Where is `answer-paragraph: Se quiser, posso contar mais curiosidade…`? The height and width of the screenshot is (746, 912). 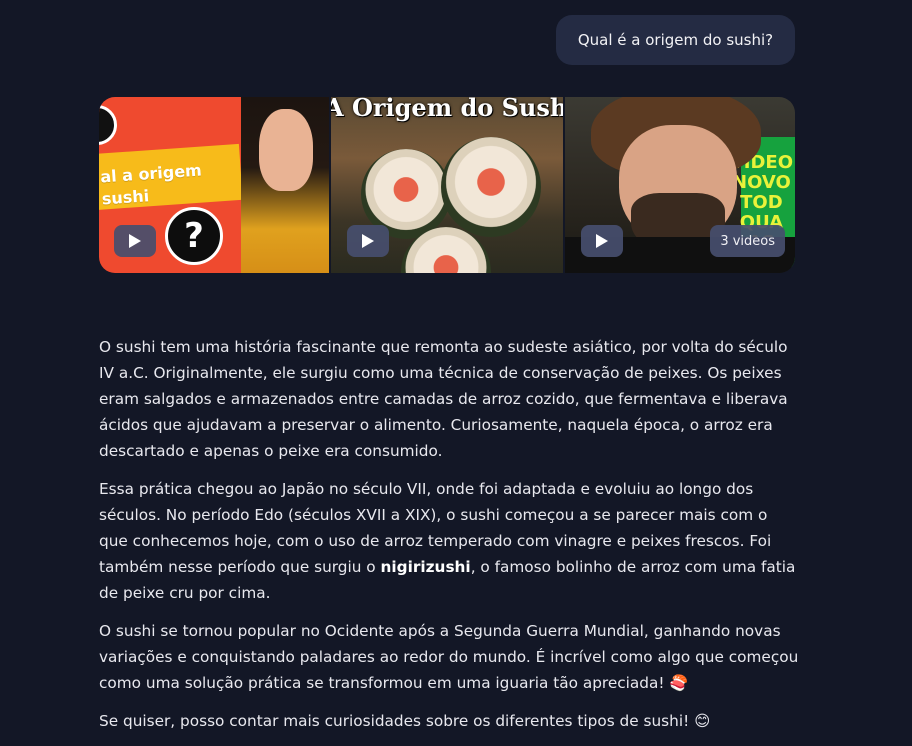
answer-paragraph: Se quiser, posso contar mais curiosidade… is located at coordinates (405, 721).